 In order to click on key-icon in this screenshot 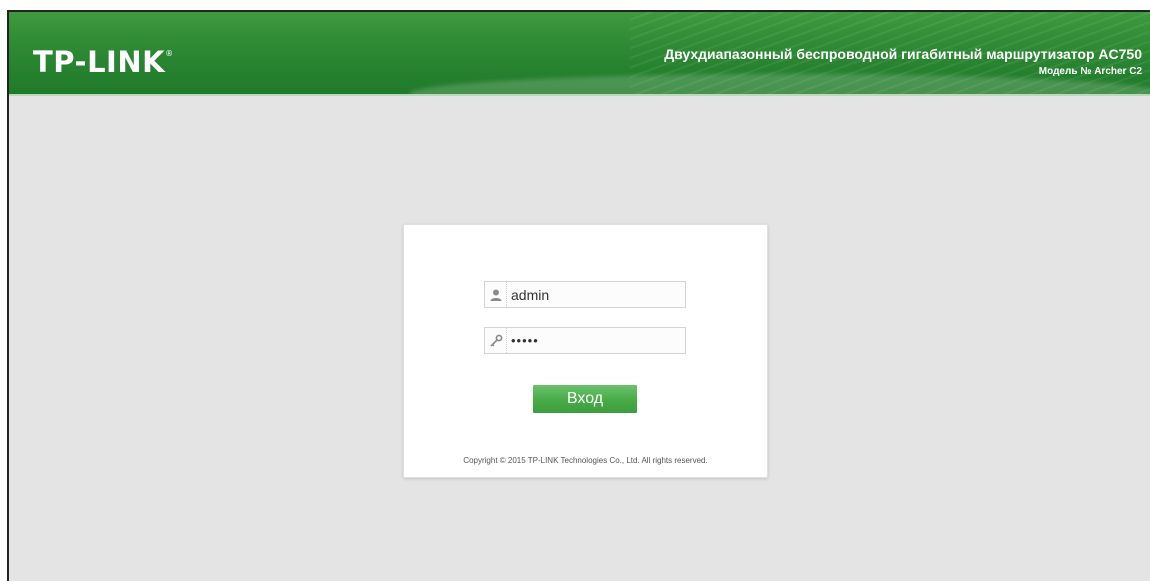, I will do `click(496, 340)`.